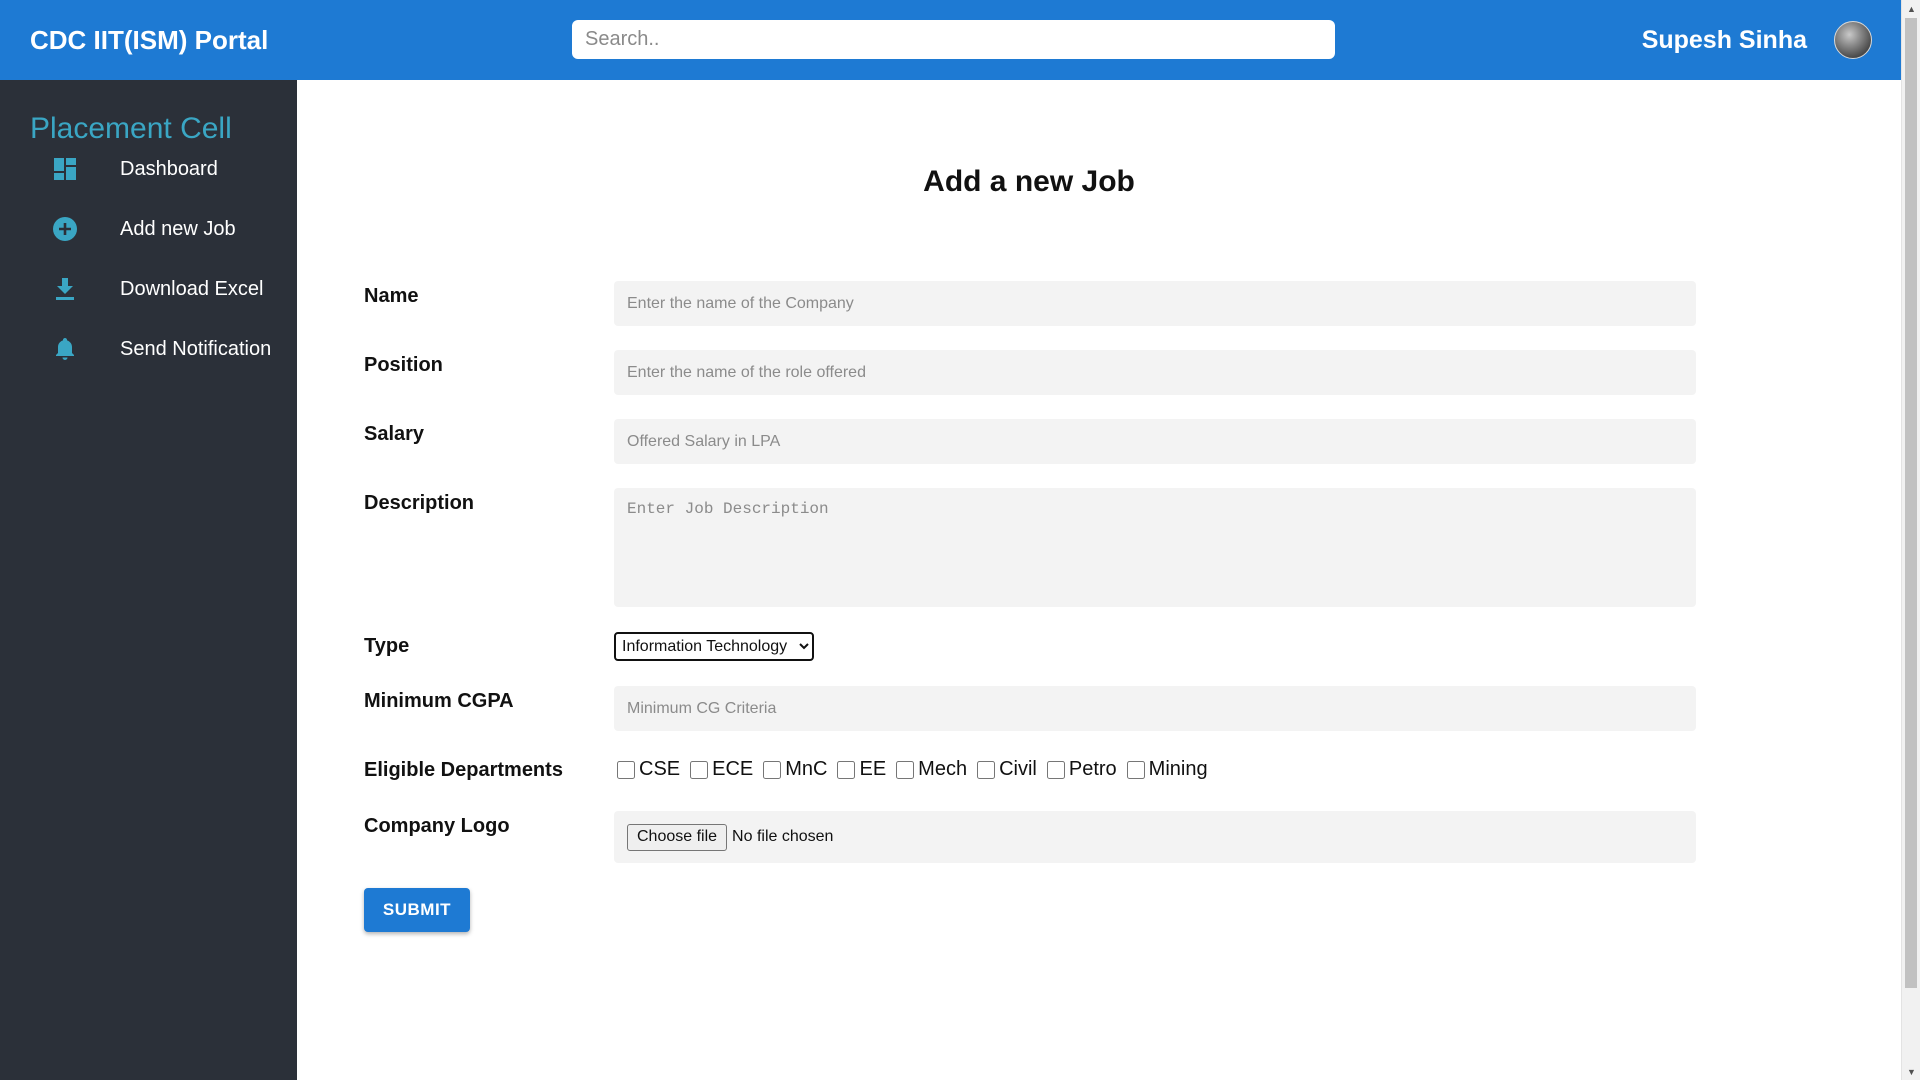  What do you see at coordinates (714, 646) in the screenshot?
I see `type-select: Information Technology` at bounding box center [714, 646].